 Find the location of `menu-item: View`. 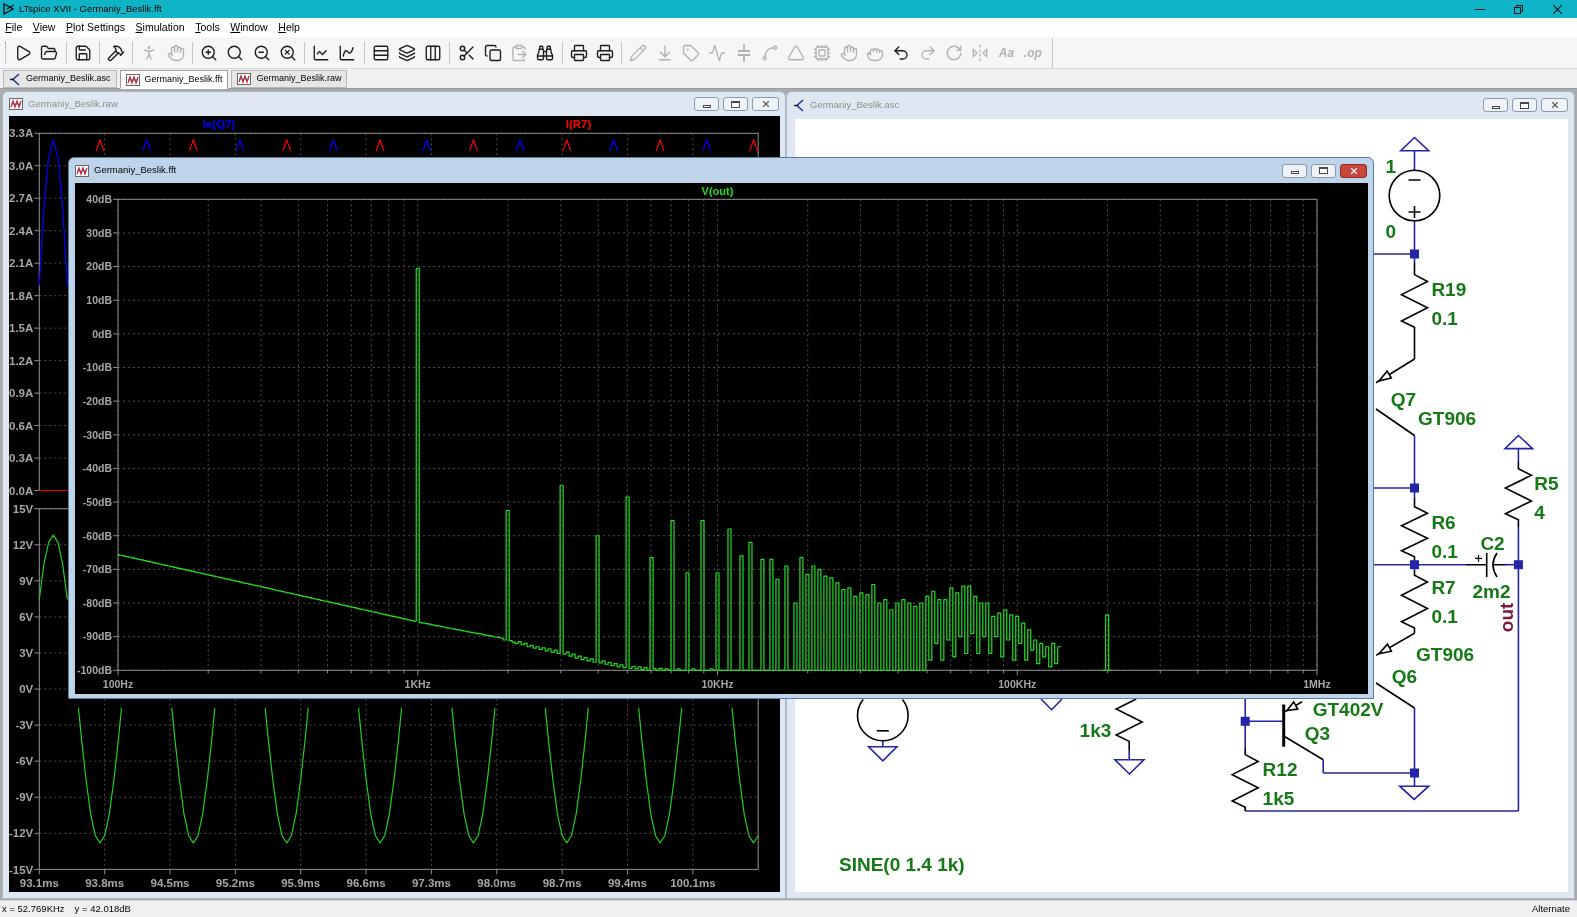

menu-item: View is located at coordinates (44, 27).